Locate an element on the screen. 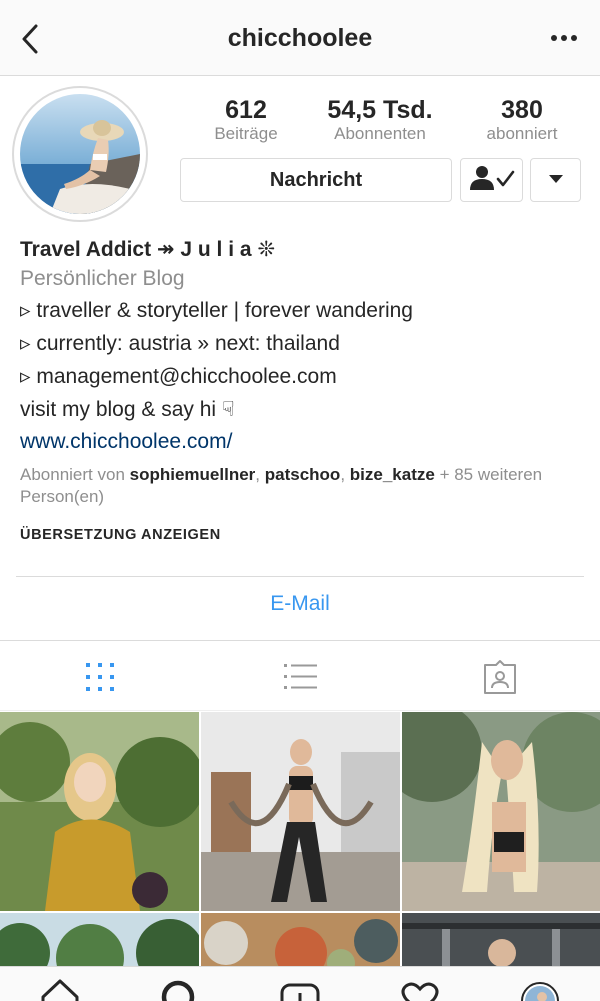 This screenshot has height=1001, width=600. profile-photo is located at coordinates (80, 154).